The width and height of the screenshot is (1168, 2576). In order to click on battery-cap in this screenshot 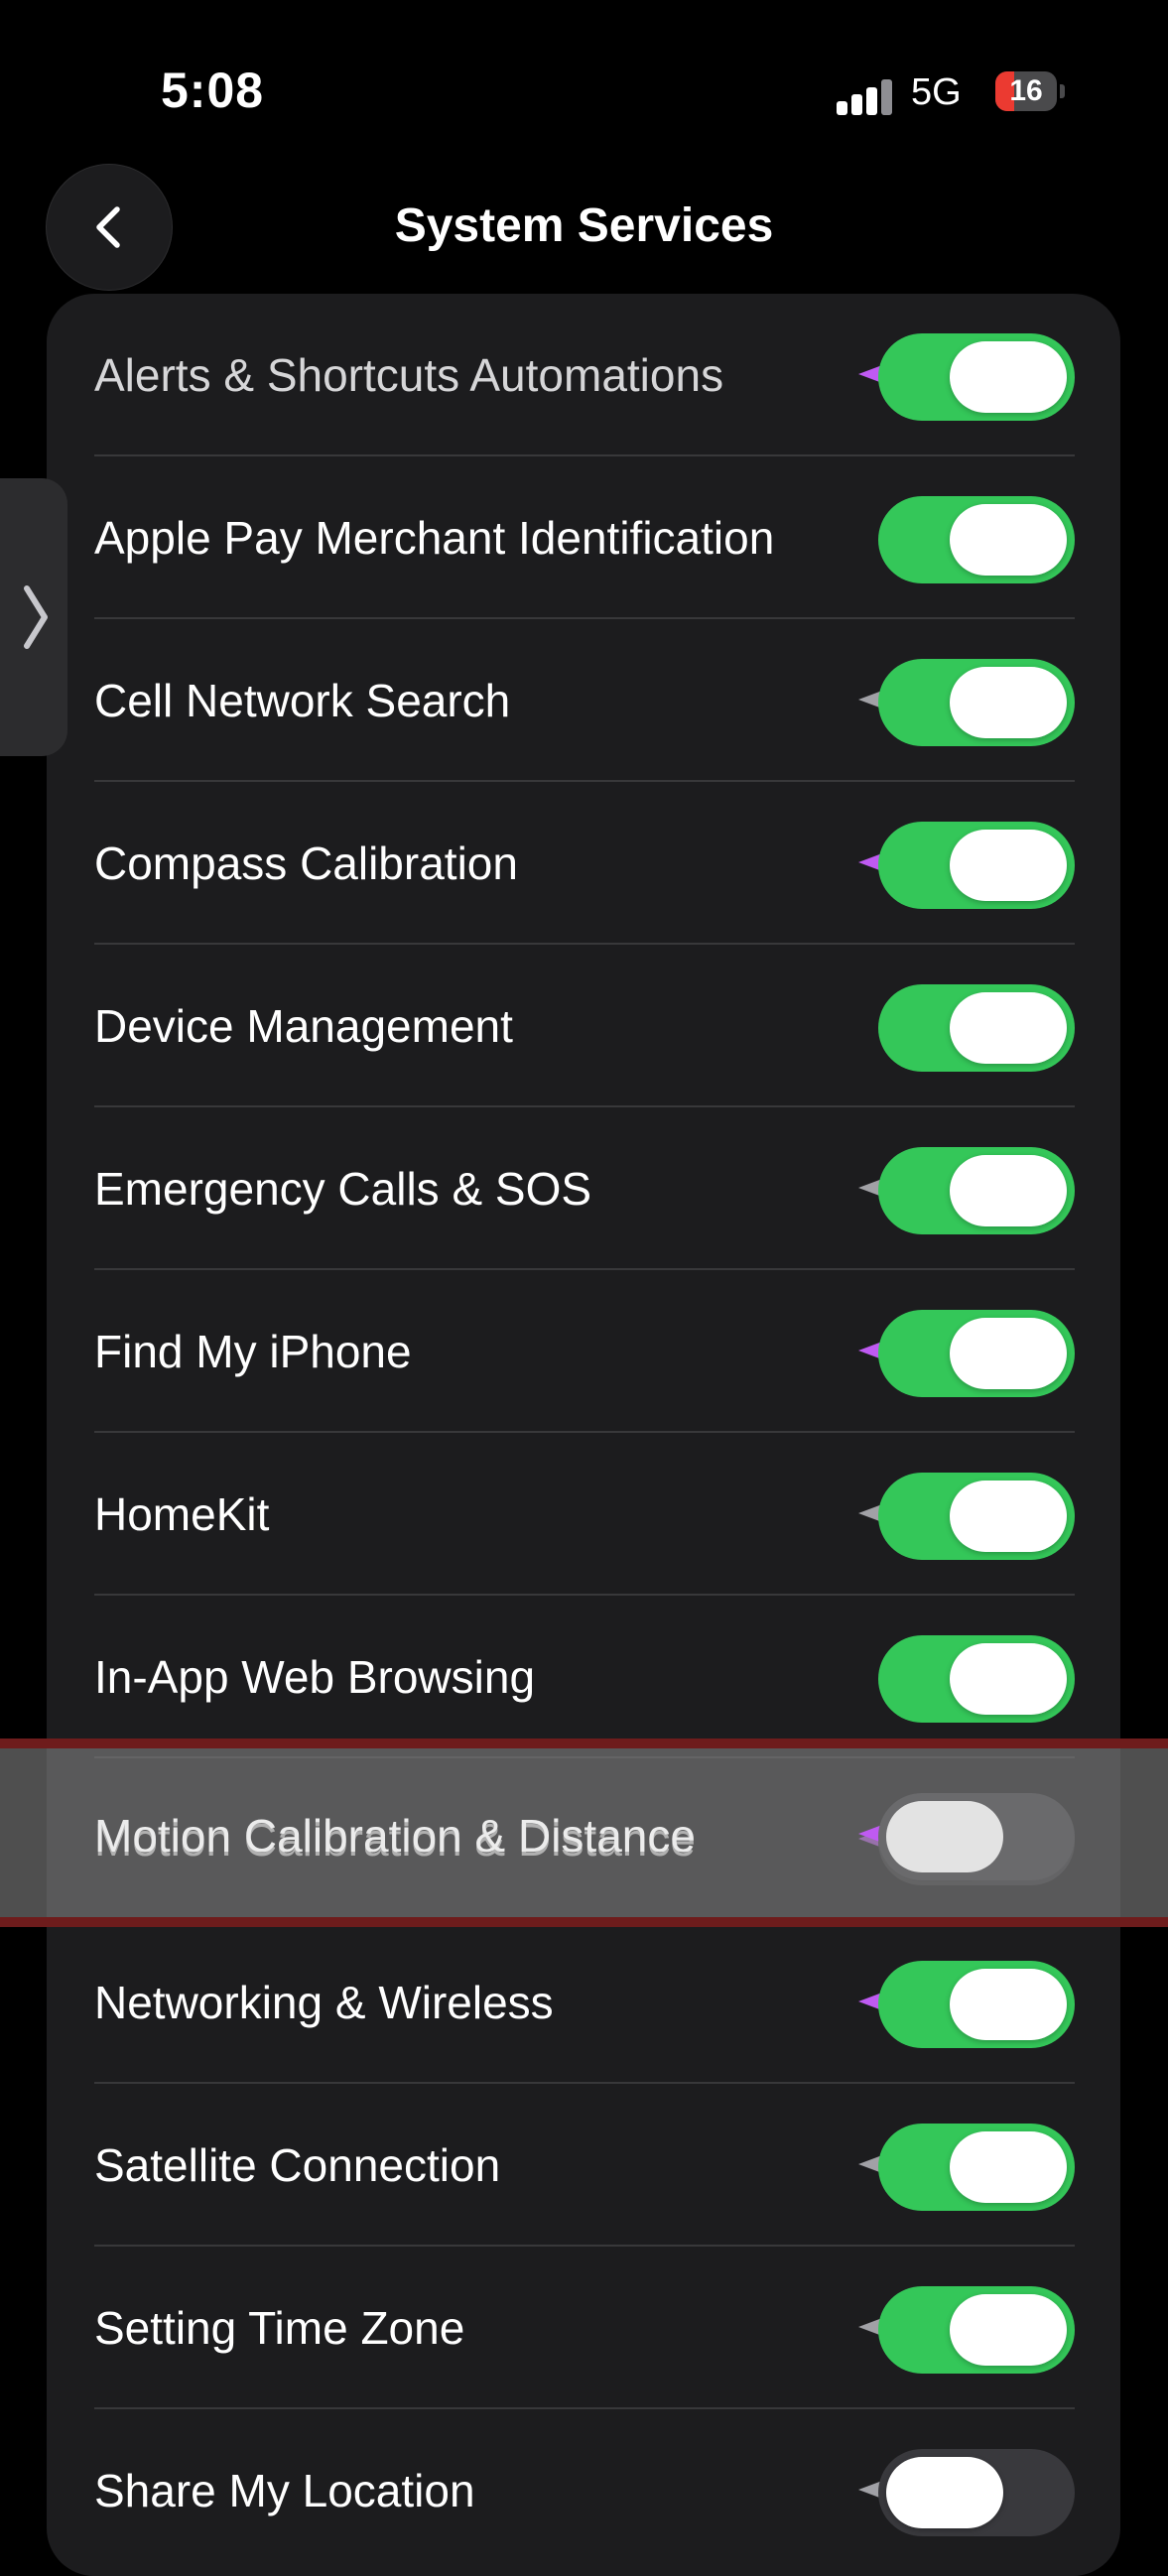, I will do `click(1062, 91)`.